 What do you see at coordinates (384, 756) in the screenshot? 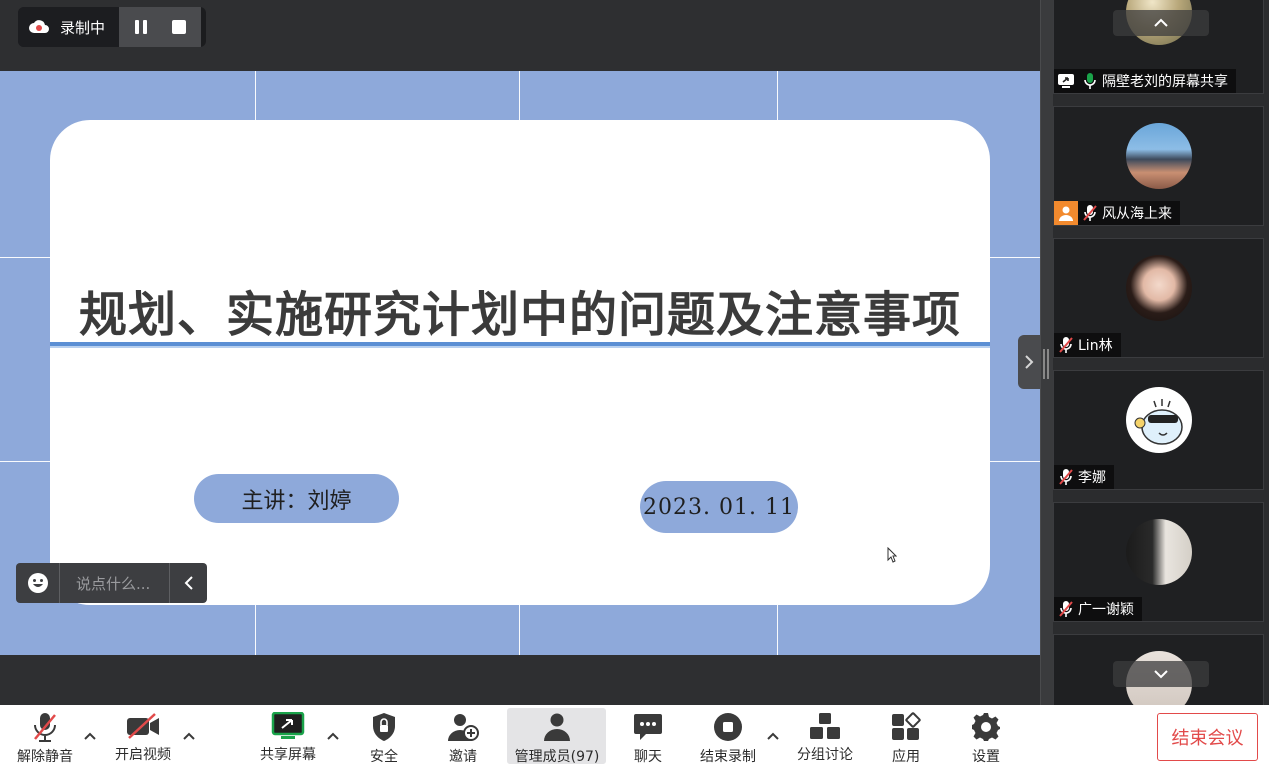
I see `security-label: 安全` at bounding box center [384, 756].